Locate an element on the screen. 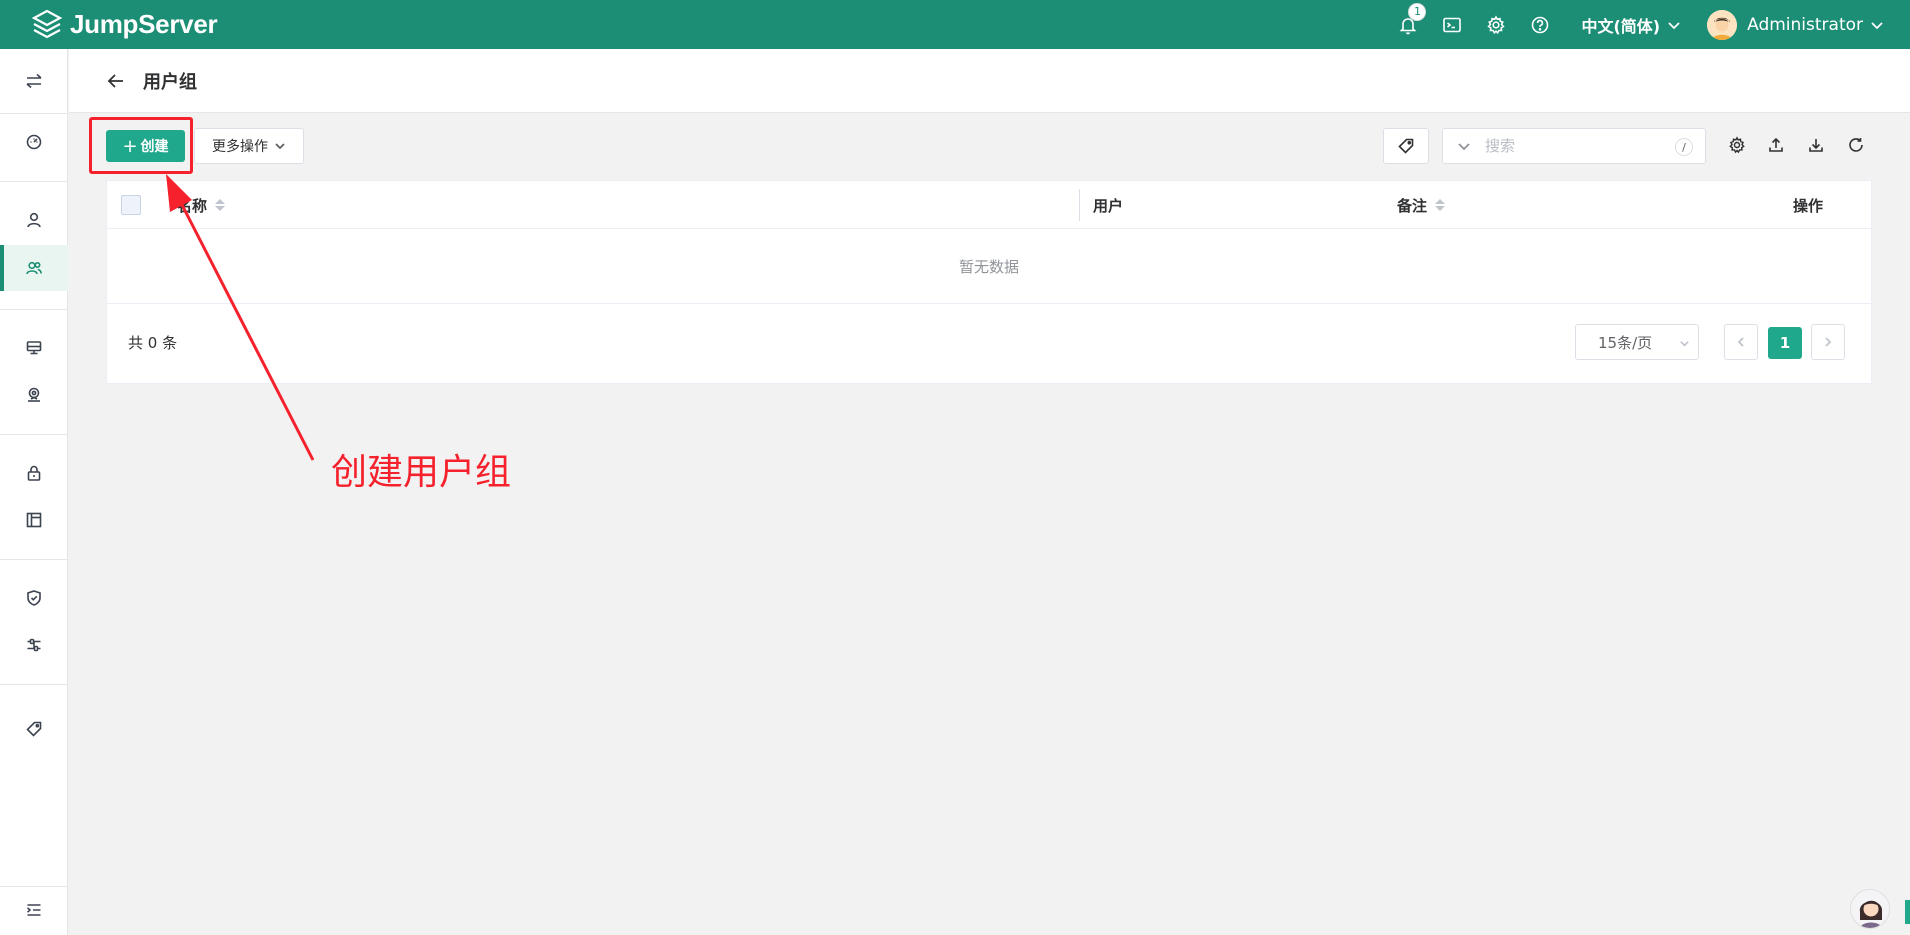 The height and width of the screenshot is (935, 1910). search-input is located at coordinates (1575, 146).